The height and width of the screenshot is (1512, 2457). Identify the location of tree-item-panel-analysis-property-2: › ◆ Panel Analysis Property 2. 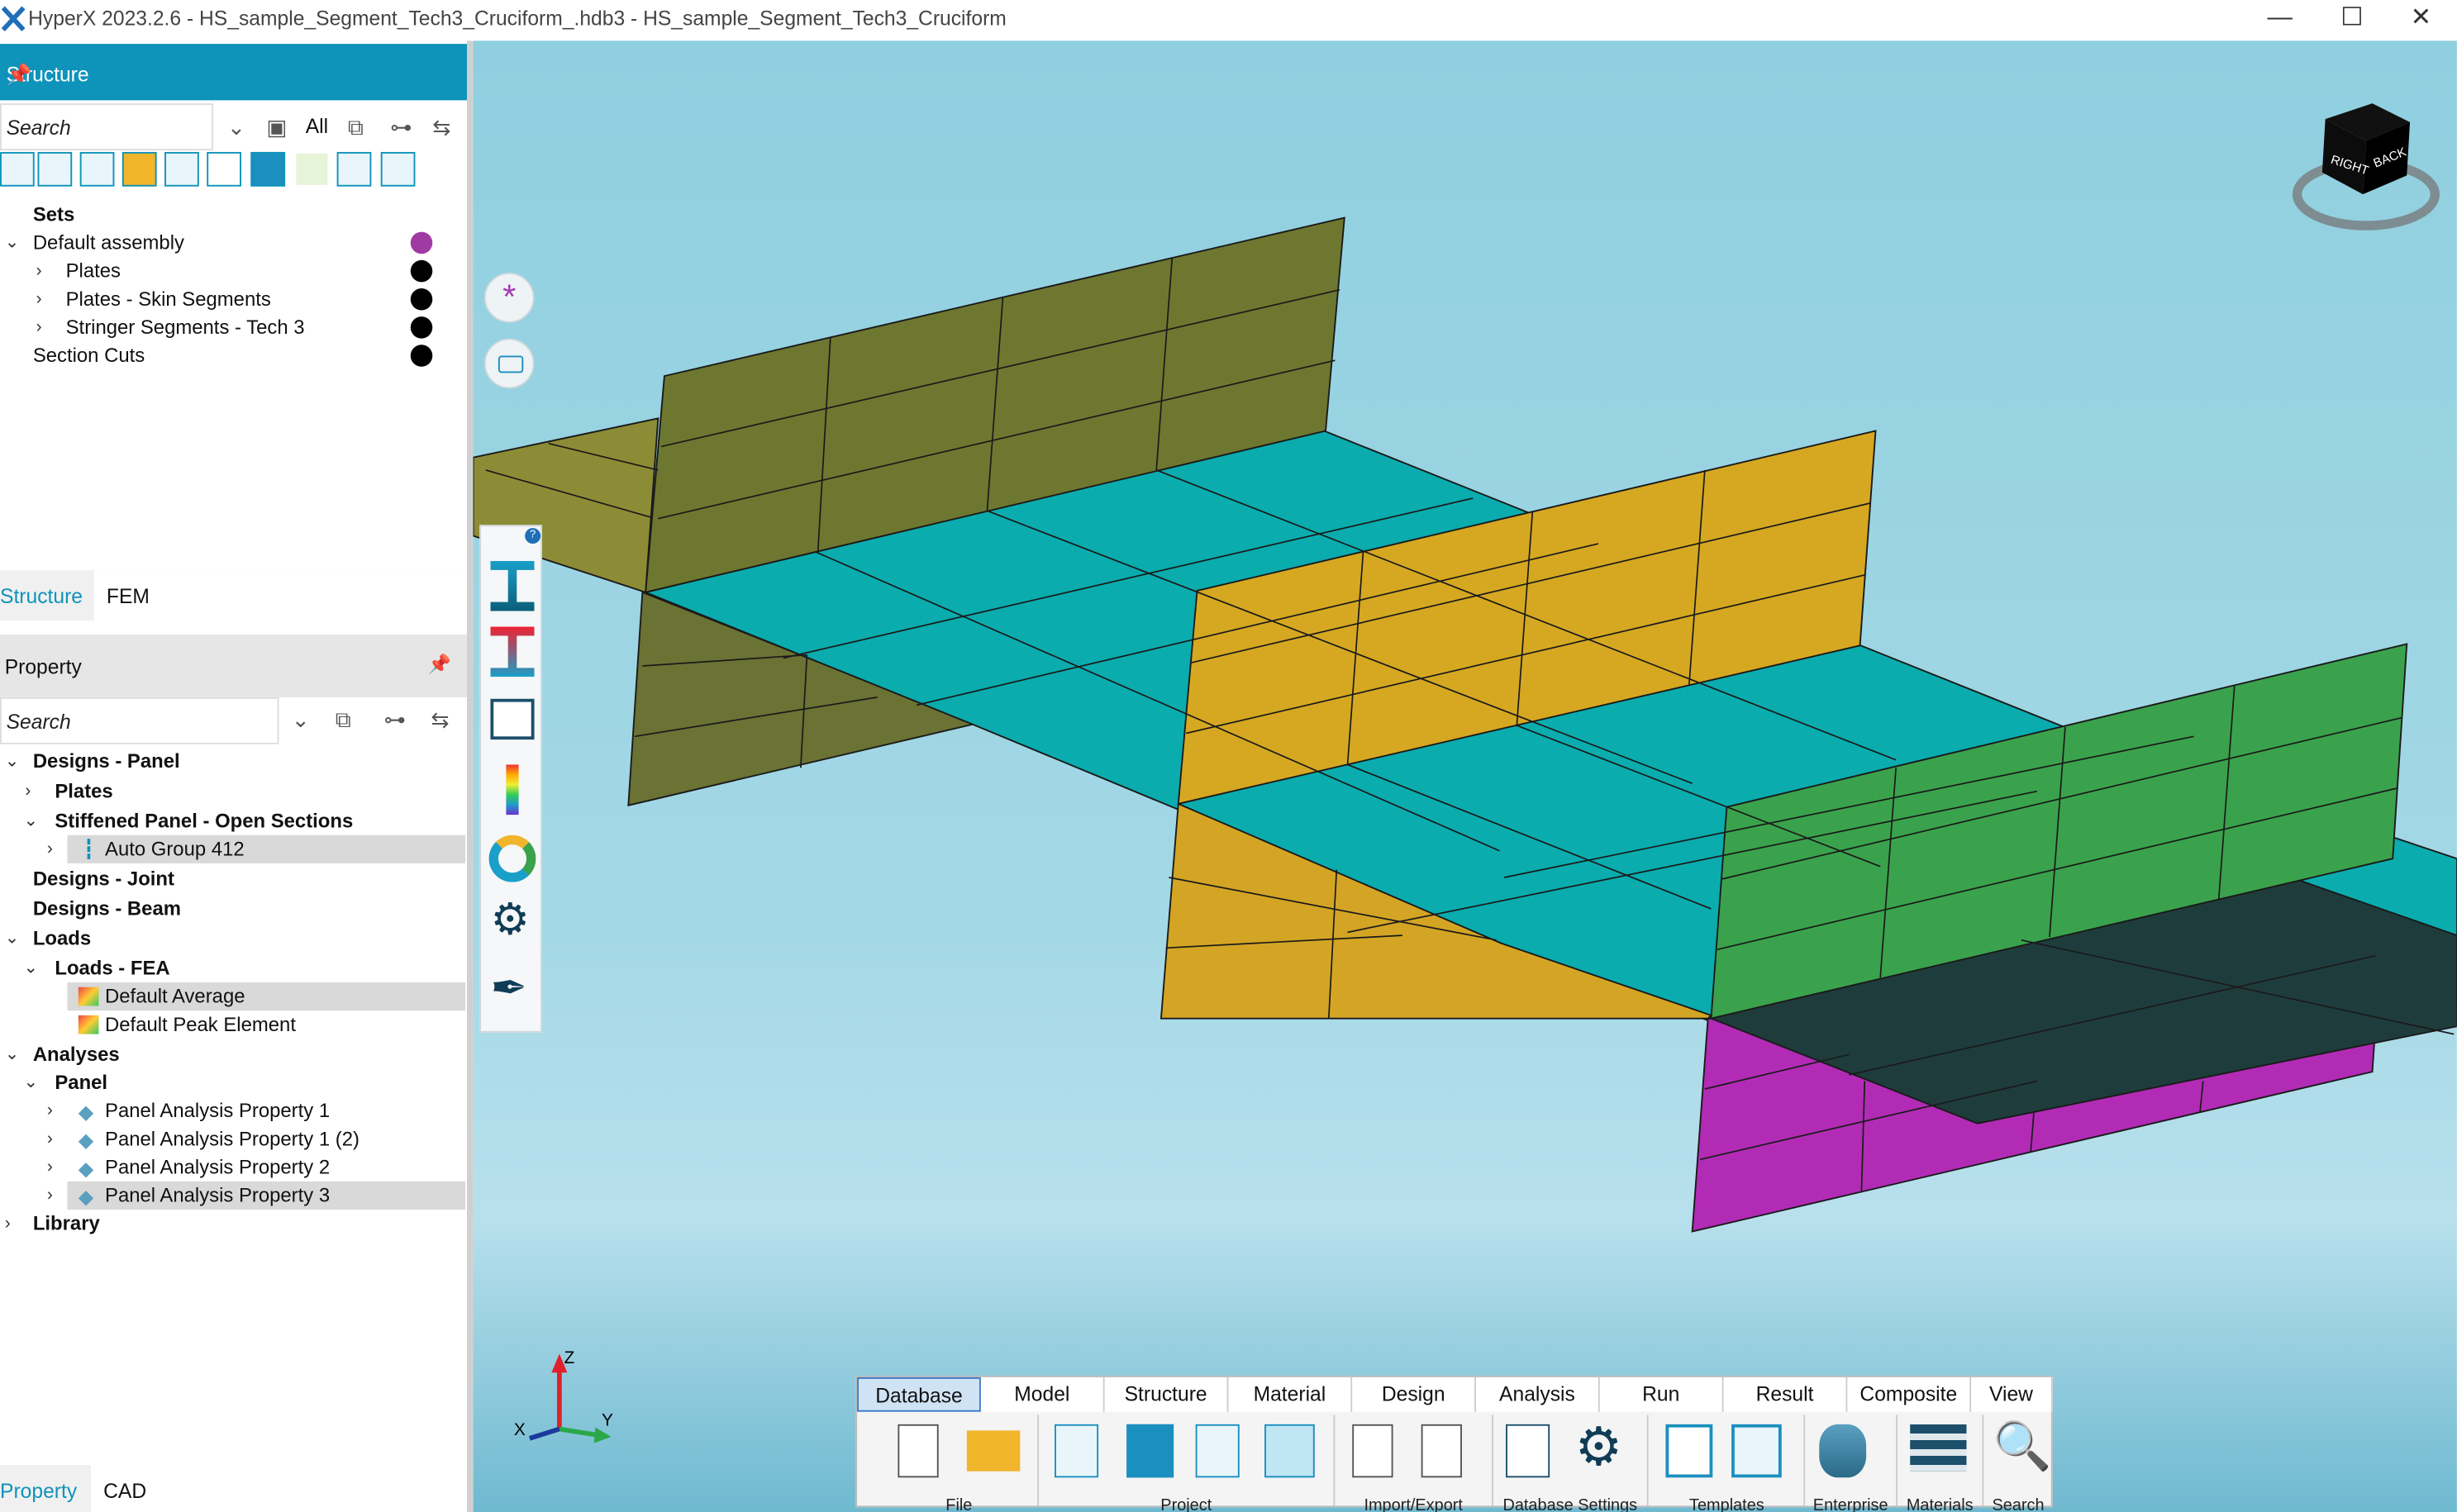
(233, 1167).